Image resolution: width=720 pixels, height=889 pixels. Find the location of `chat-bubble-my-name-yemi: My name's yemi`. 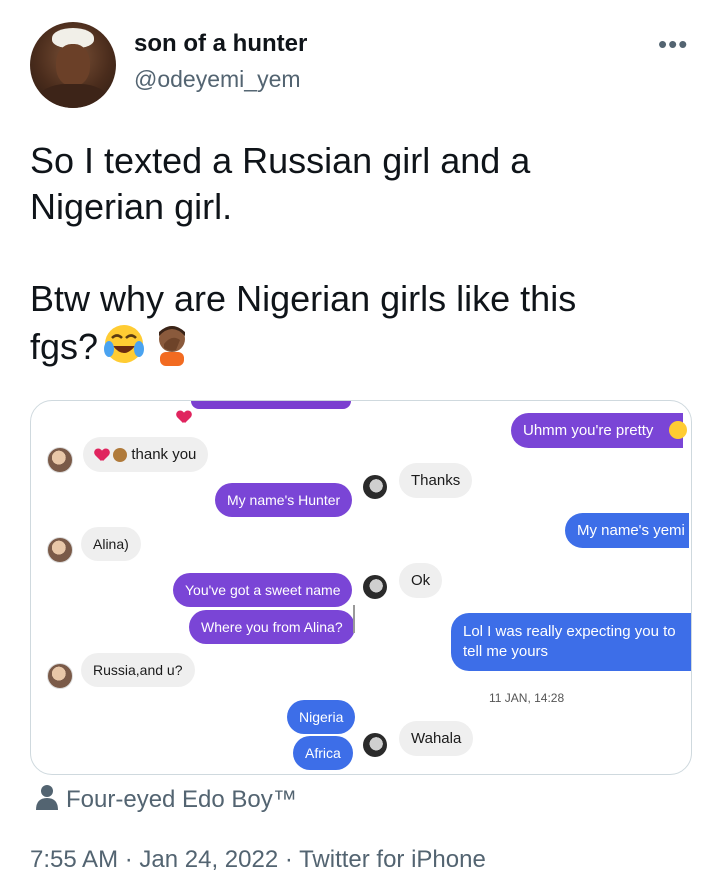

chat-bubble-my-name-yemi: My name's yemi is located at coordinates (627, 530).